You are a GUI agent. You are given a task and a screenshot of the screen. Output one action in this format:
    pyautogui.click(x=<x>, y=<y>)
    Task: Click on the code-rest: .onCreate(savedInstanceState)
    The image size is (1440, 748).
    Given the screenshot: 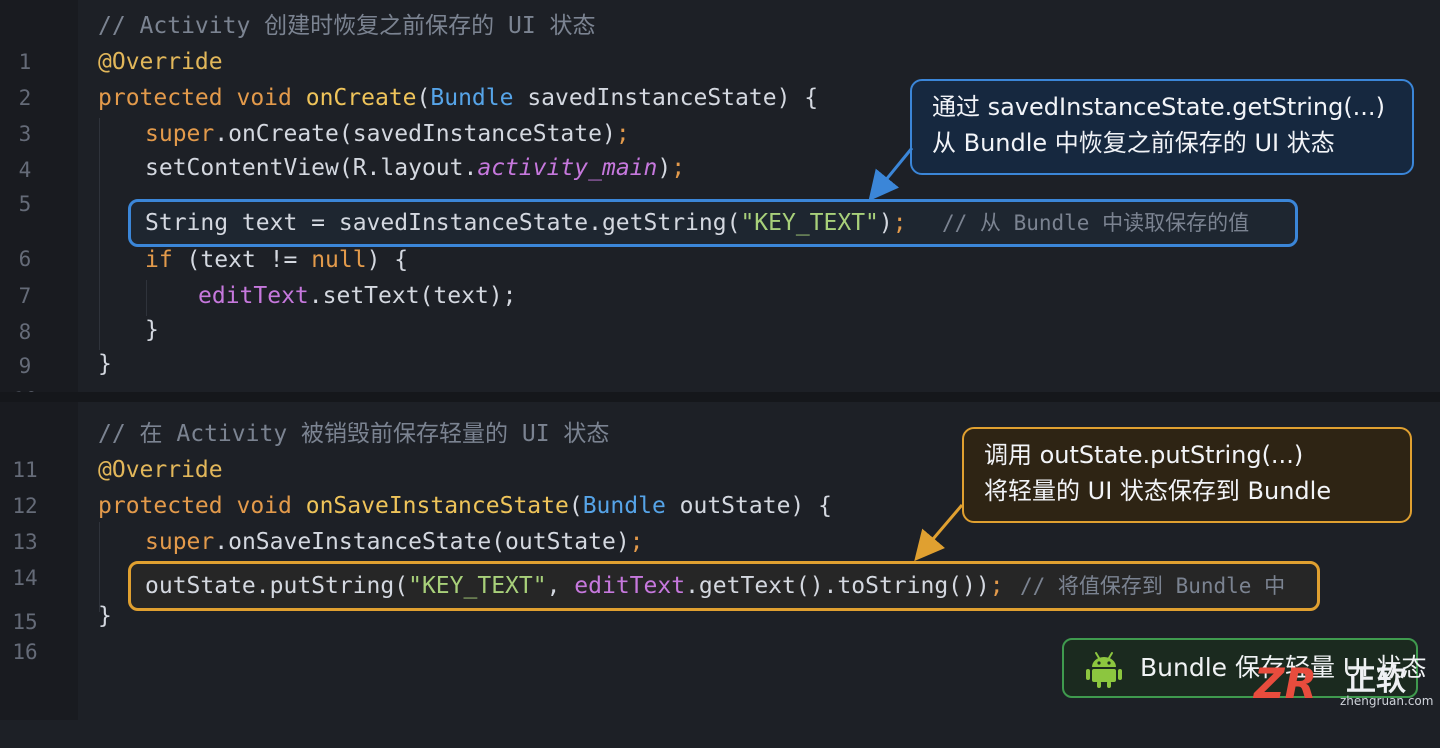 What is the action you would take?
    pyautogui.click(x=415, y=134)
    